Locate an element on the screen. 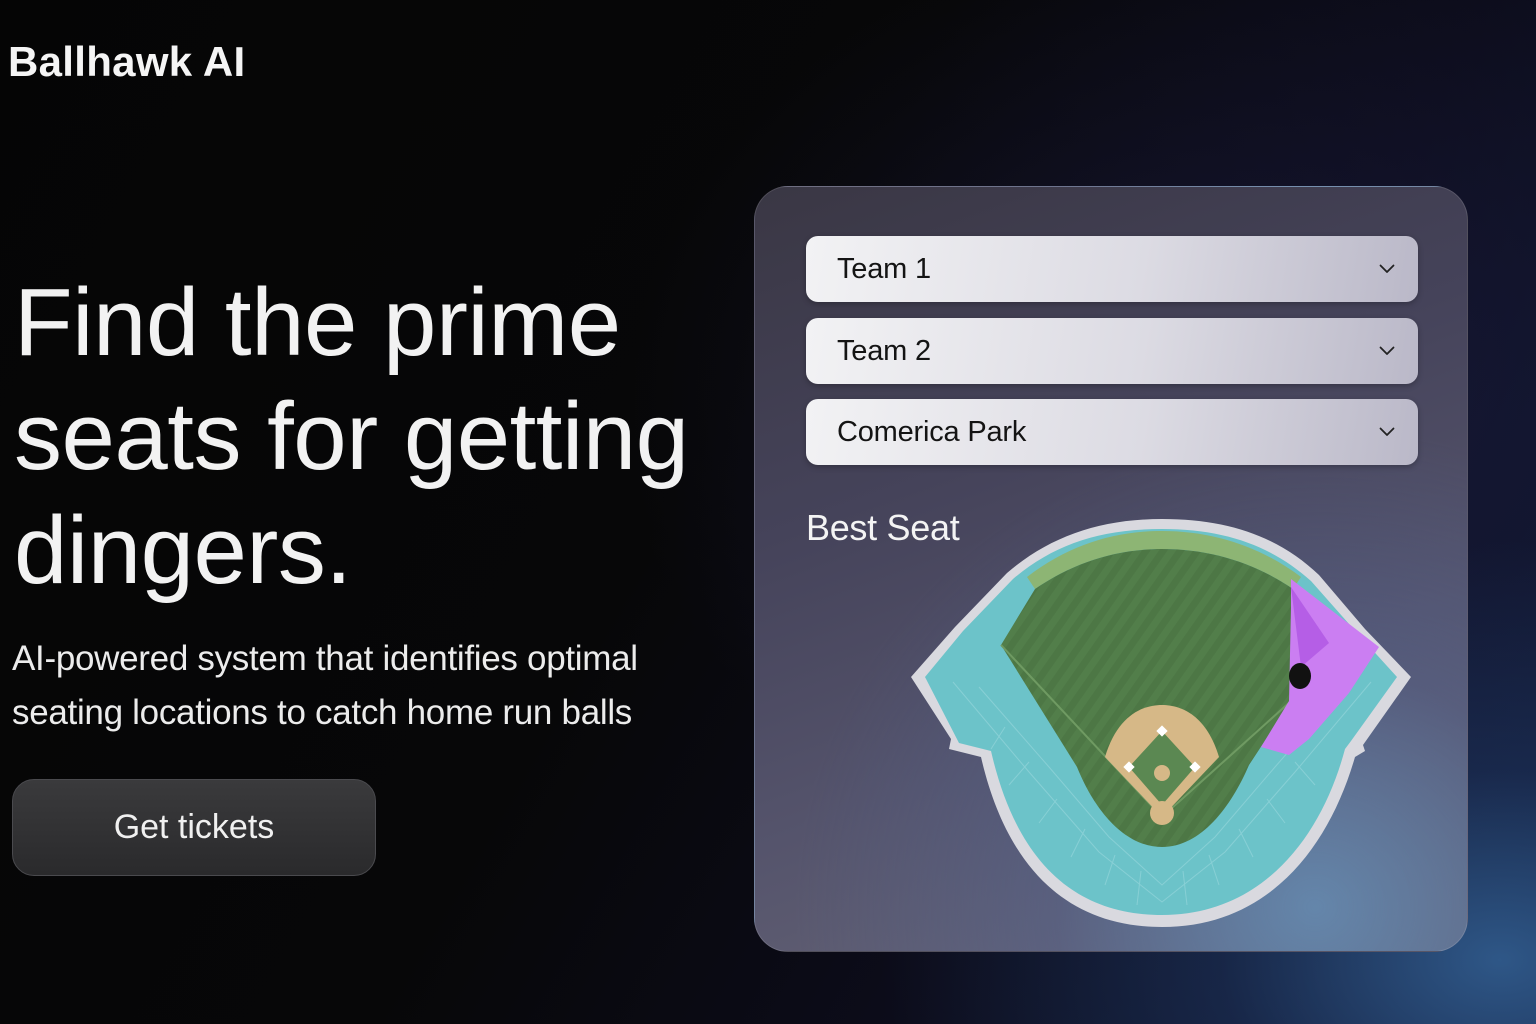 This screenshot has height=1024, width=1536. ballpark-select-value: Comerica Park is located at coordinates (932, 431).